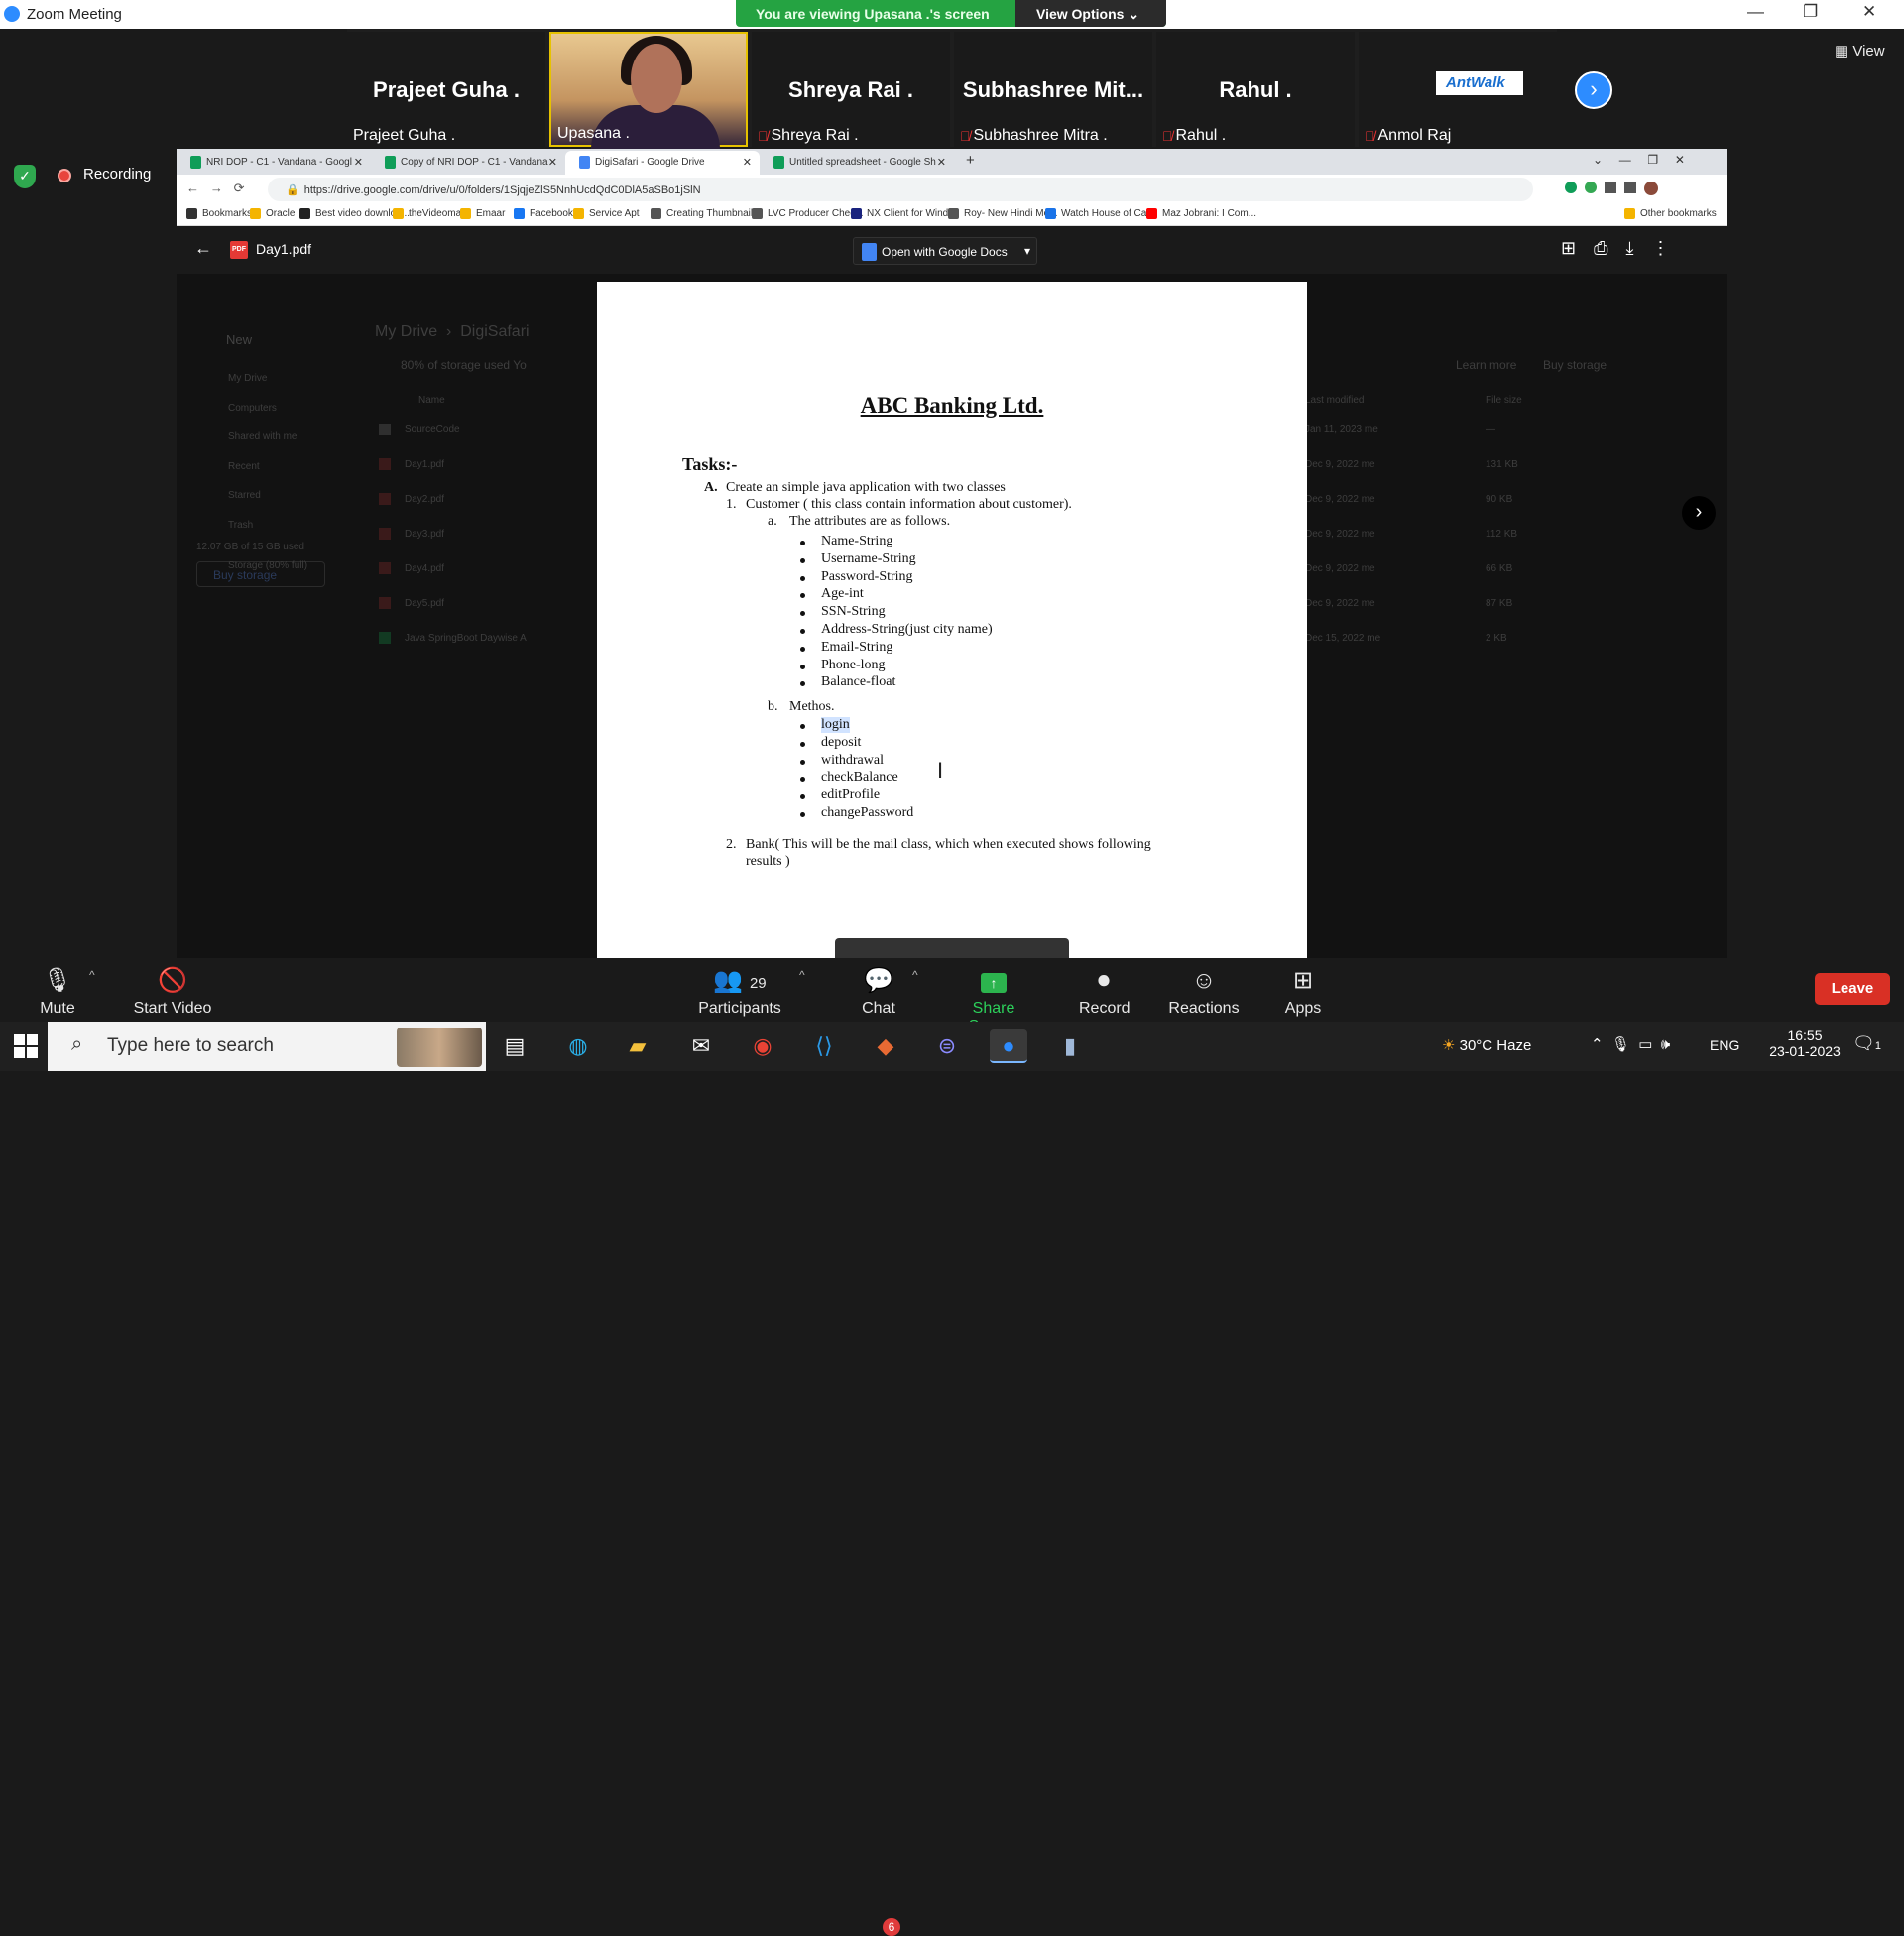  What do you see at coordinates (637, 1046) in the screenshot?
I see `file-explorer-icon: ▰` at bounding box center [637, 1046].